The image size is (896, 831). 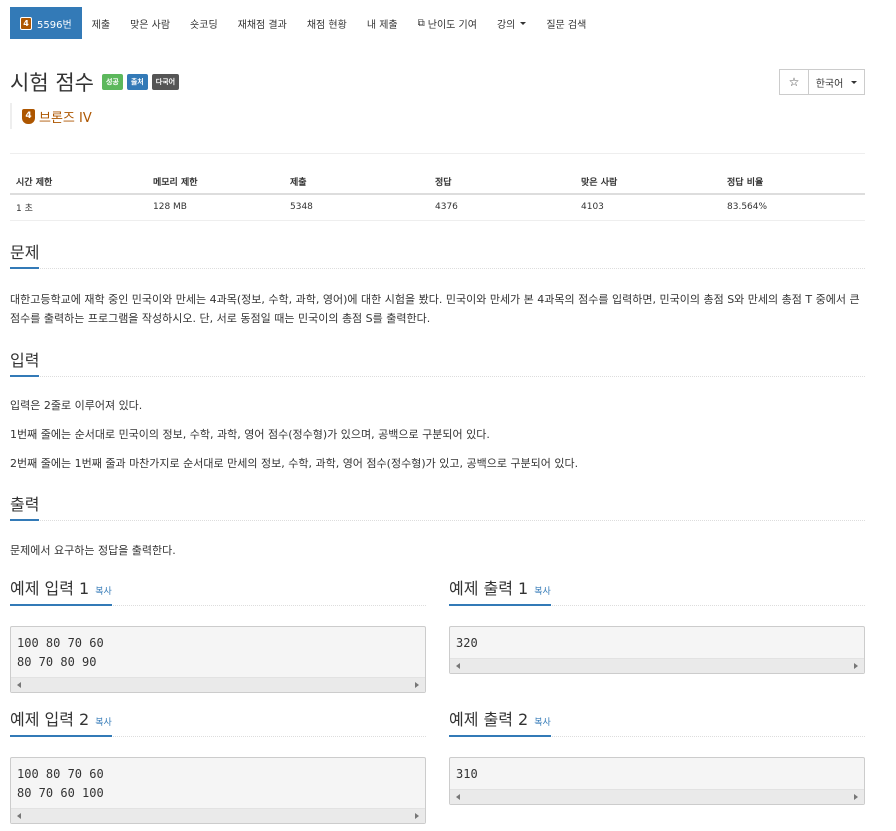 What do you see at coordinates (437, 527) in the screenshot?
I see `output-section: 출력 문제에서 요구하는 정답을 출력한다.` at bounding box center [437, 527].